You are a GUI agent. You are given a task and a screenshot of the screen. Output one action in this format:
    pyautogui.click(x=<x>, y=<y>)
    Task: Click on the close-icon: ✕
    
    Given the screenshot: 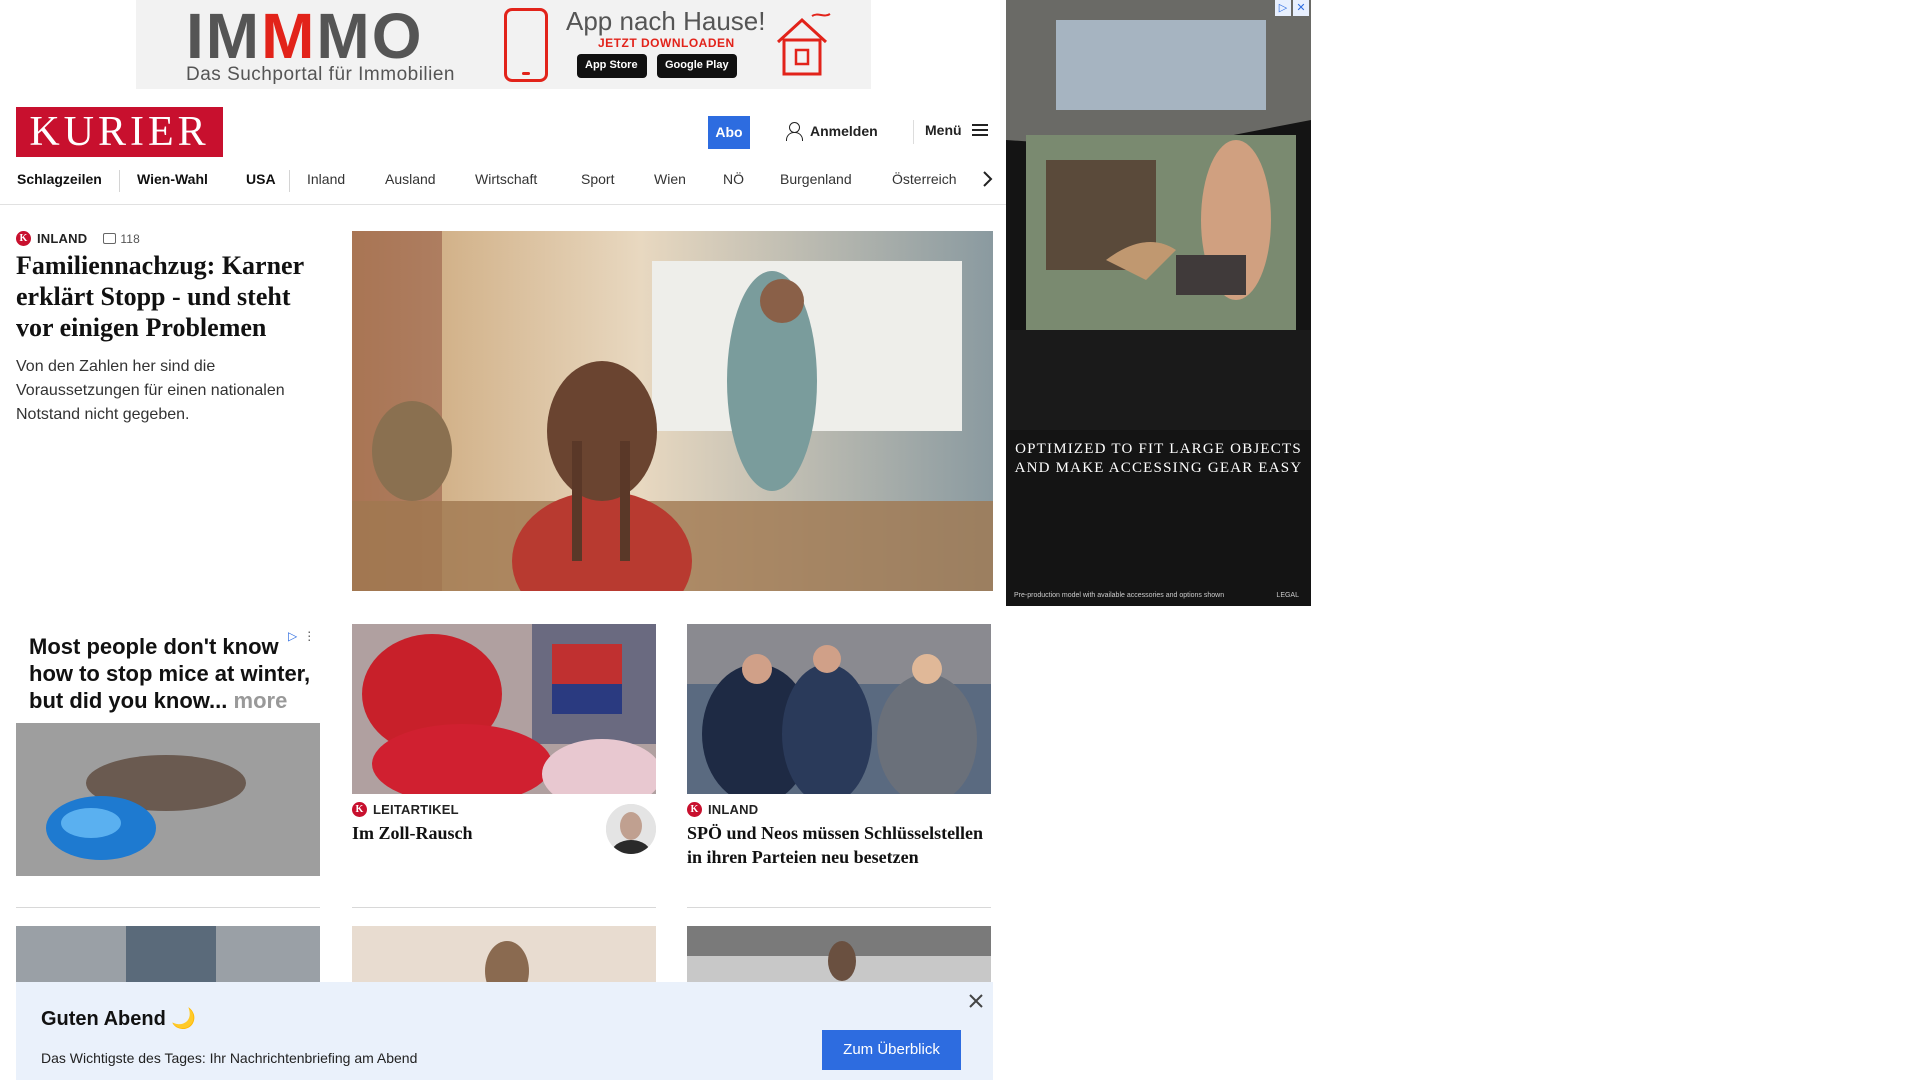 What is the action you would take?
    pyautogui.click(x=1301, y=8)
    